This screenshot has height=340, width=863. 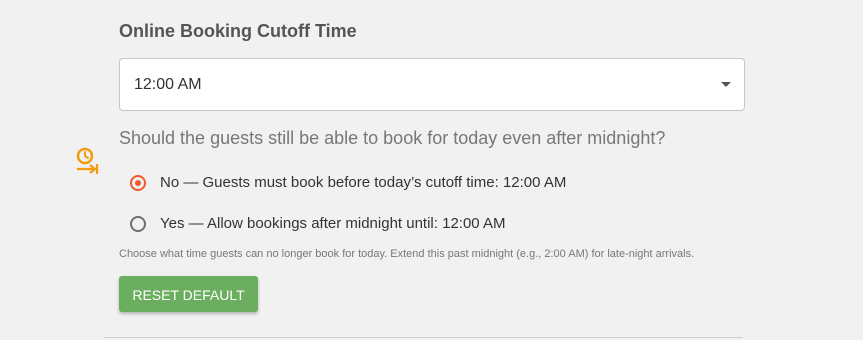 I want to click on cutoff-time-select: 12:00 AM, so click(x=432, y=84).